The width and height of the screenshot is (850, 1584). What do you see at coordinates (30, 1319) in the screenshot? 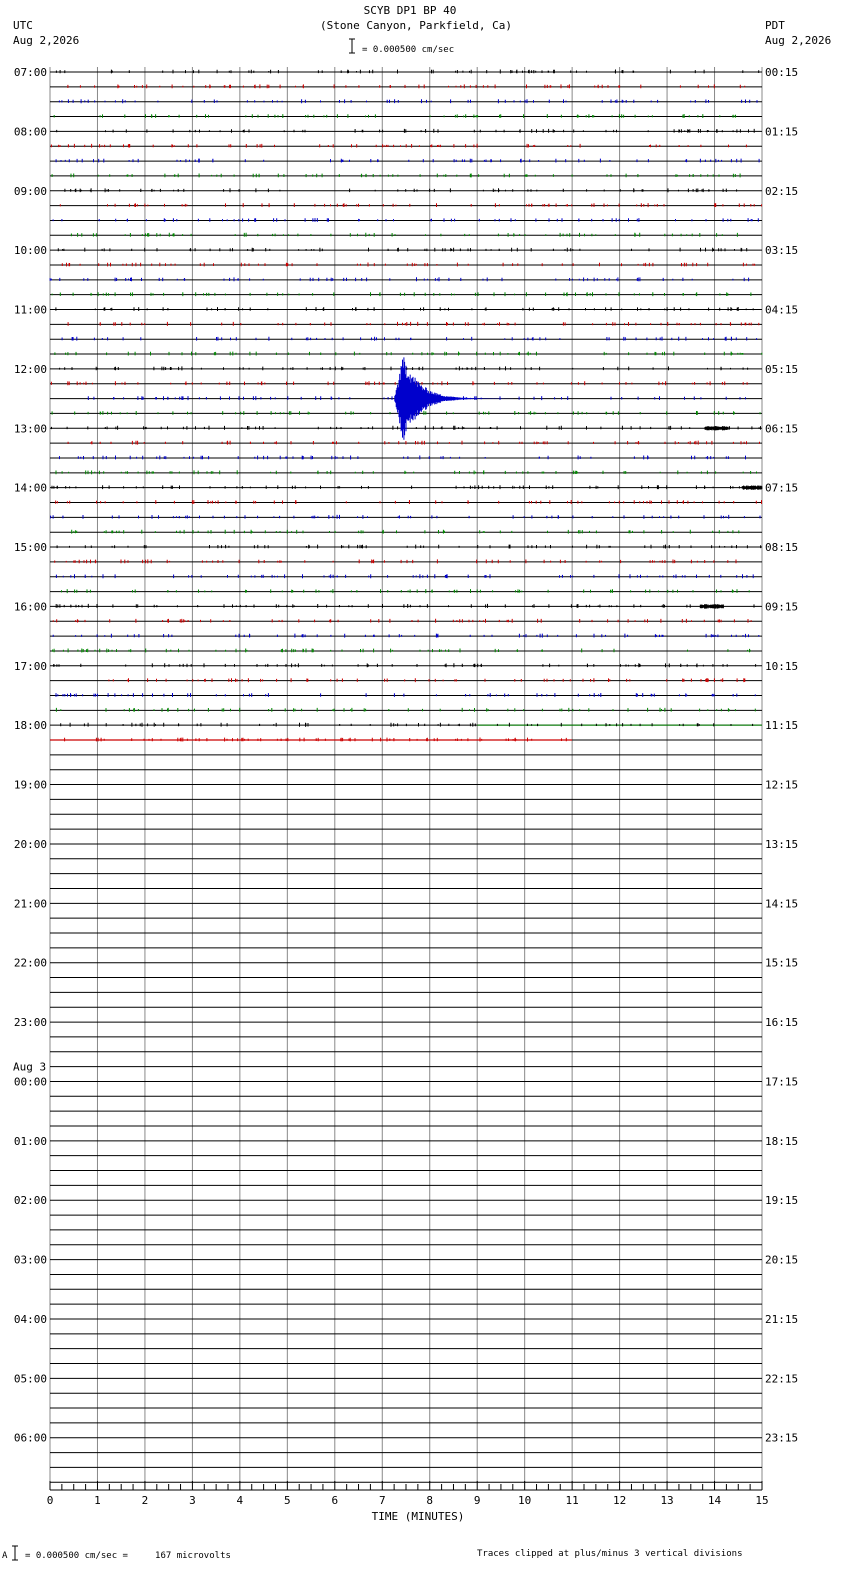
I see `left-hour-label: 04:00` at bounding box center [30, 1319].